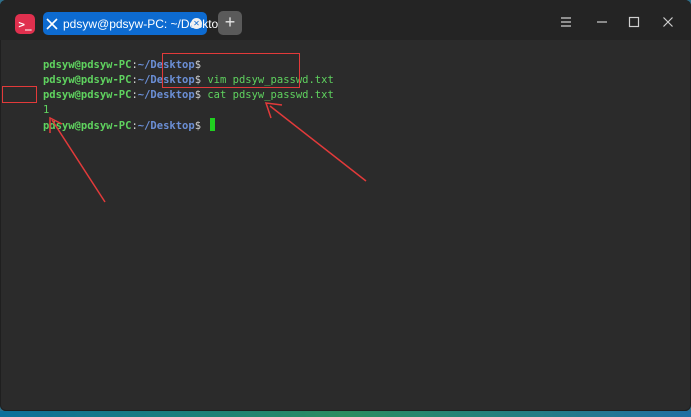 The image size is (691, 417). I want to click on title-bar: >_ pdsyw@pdsyw-PC: ~/Desktop ✕ +, so click(345, 20).